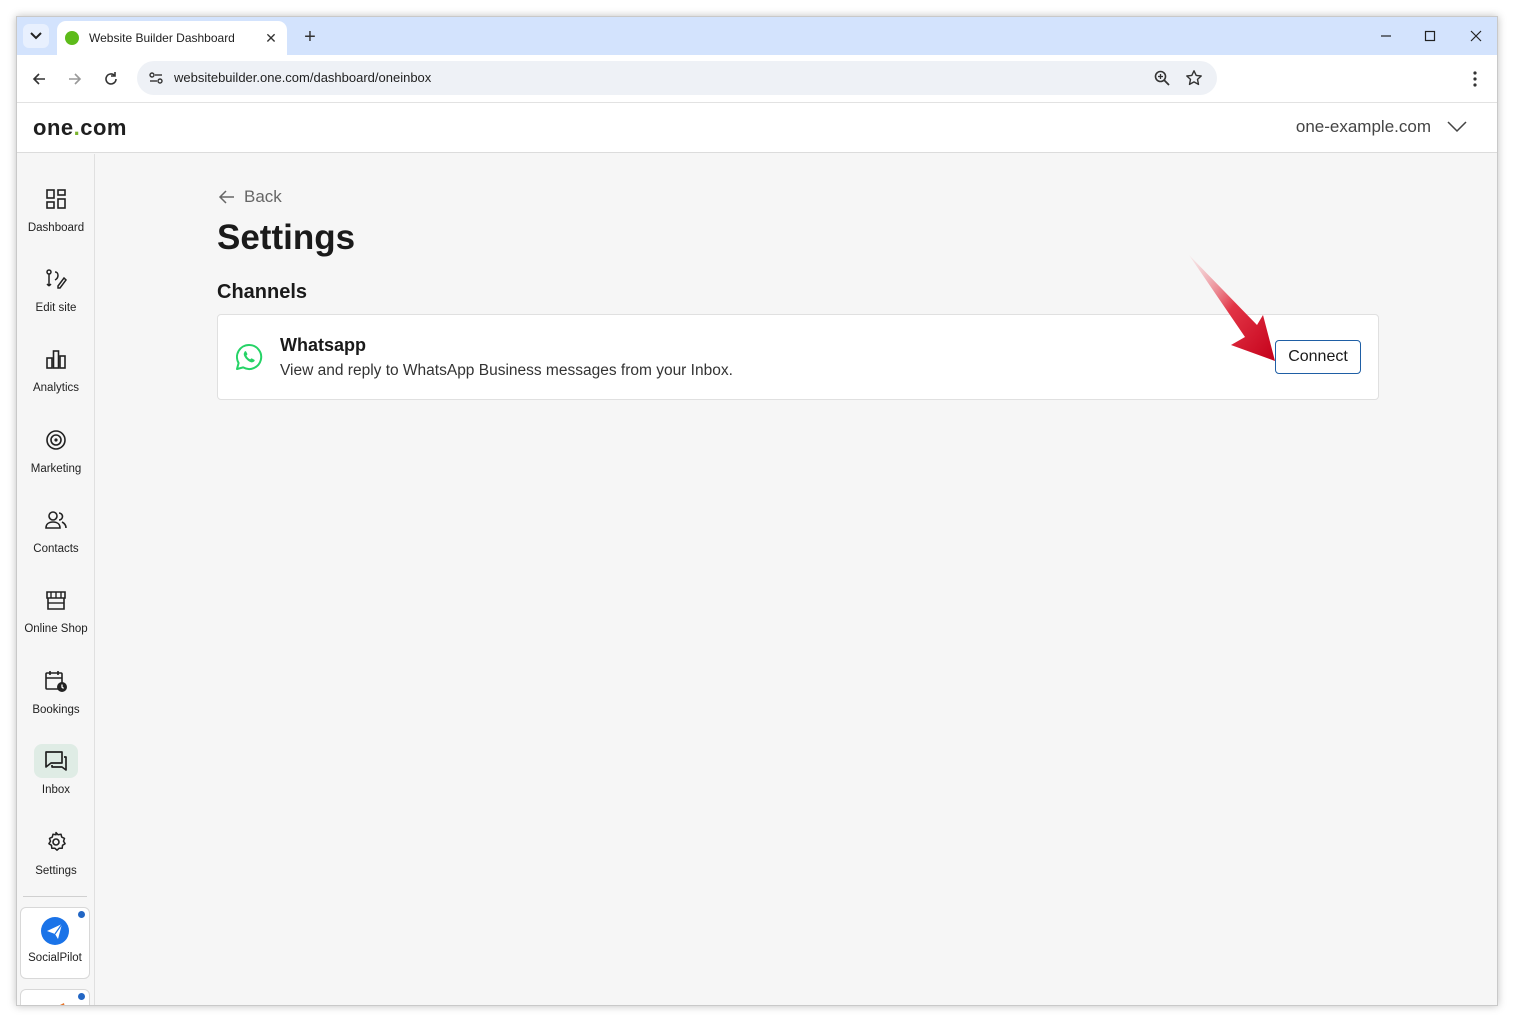 The width and height of the screenshot is (1514, 1022). I want to click on sidebar-item-contacts: Contacts, so click(56, 535).